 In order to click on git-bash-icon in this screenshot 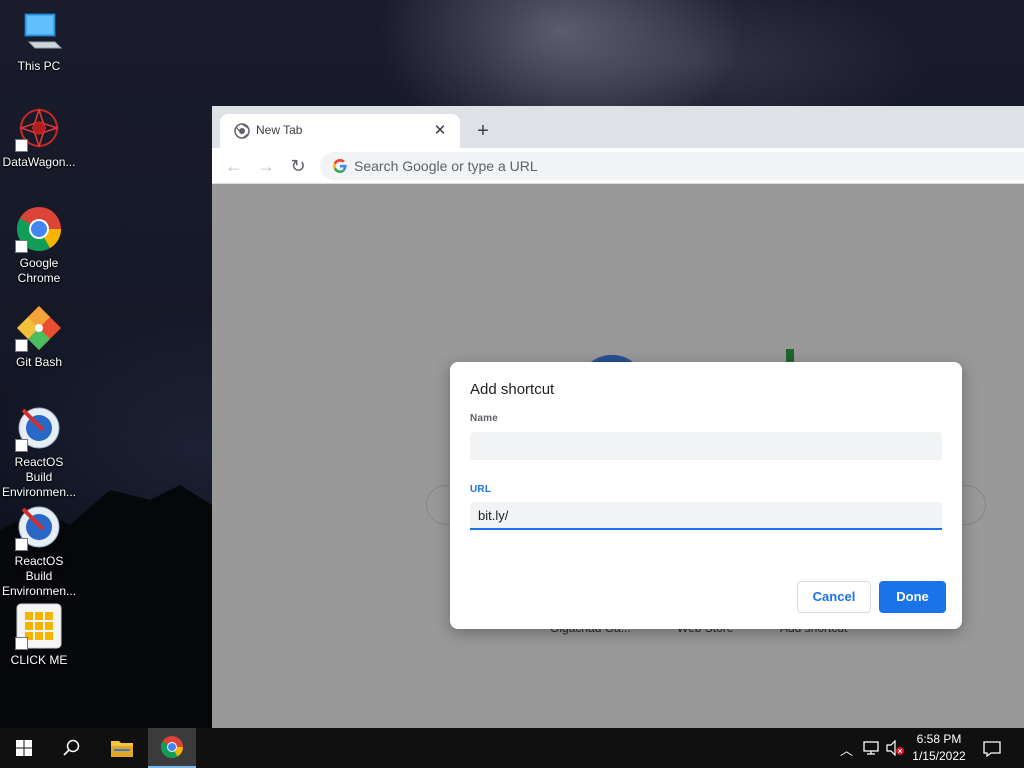, I will do `click(39, 328)`.